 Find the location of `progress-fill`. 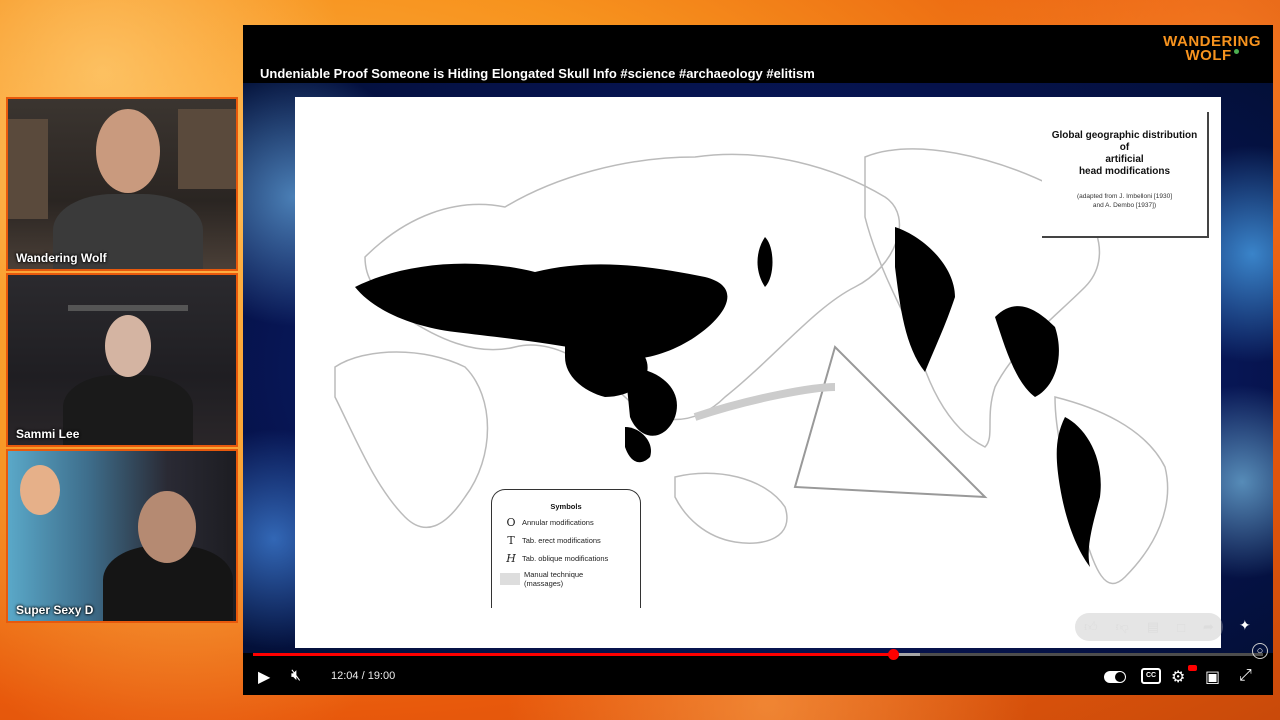

progress-fill is located at coordinates (573, 654).